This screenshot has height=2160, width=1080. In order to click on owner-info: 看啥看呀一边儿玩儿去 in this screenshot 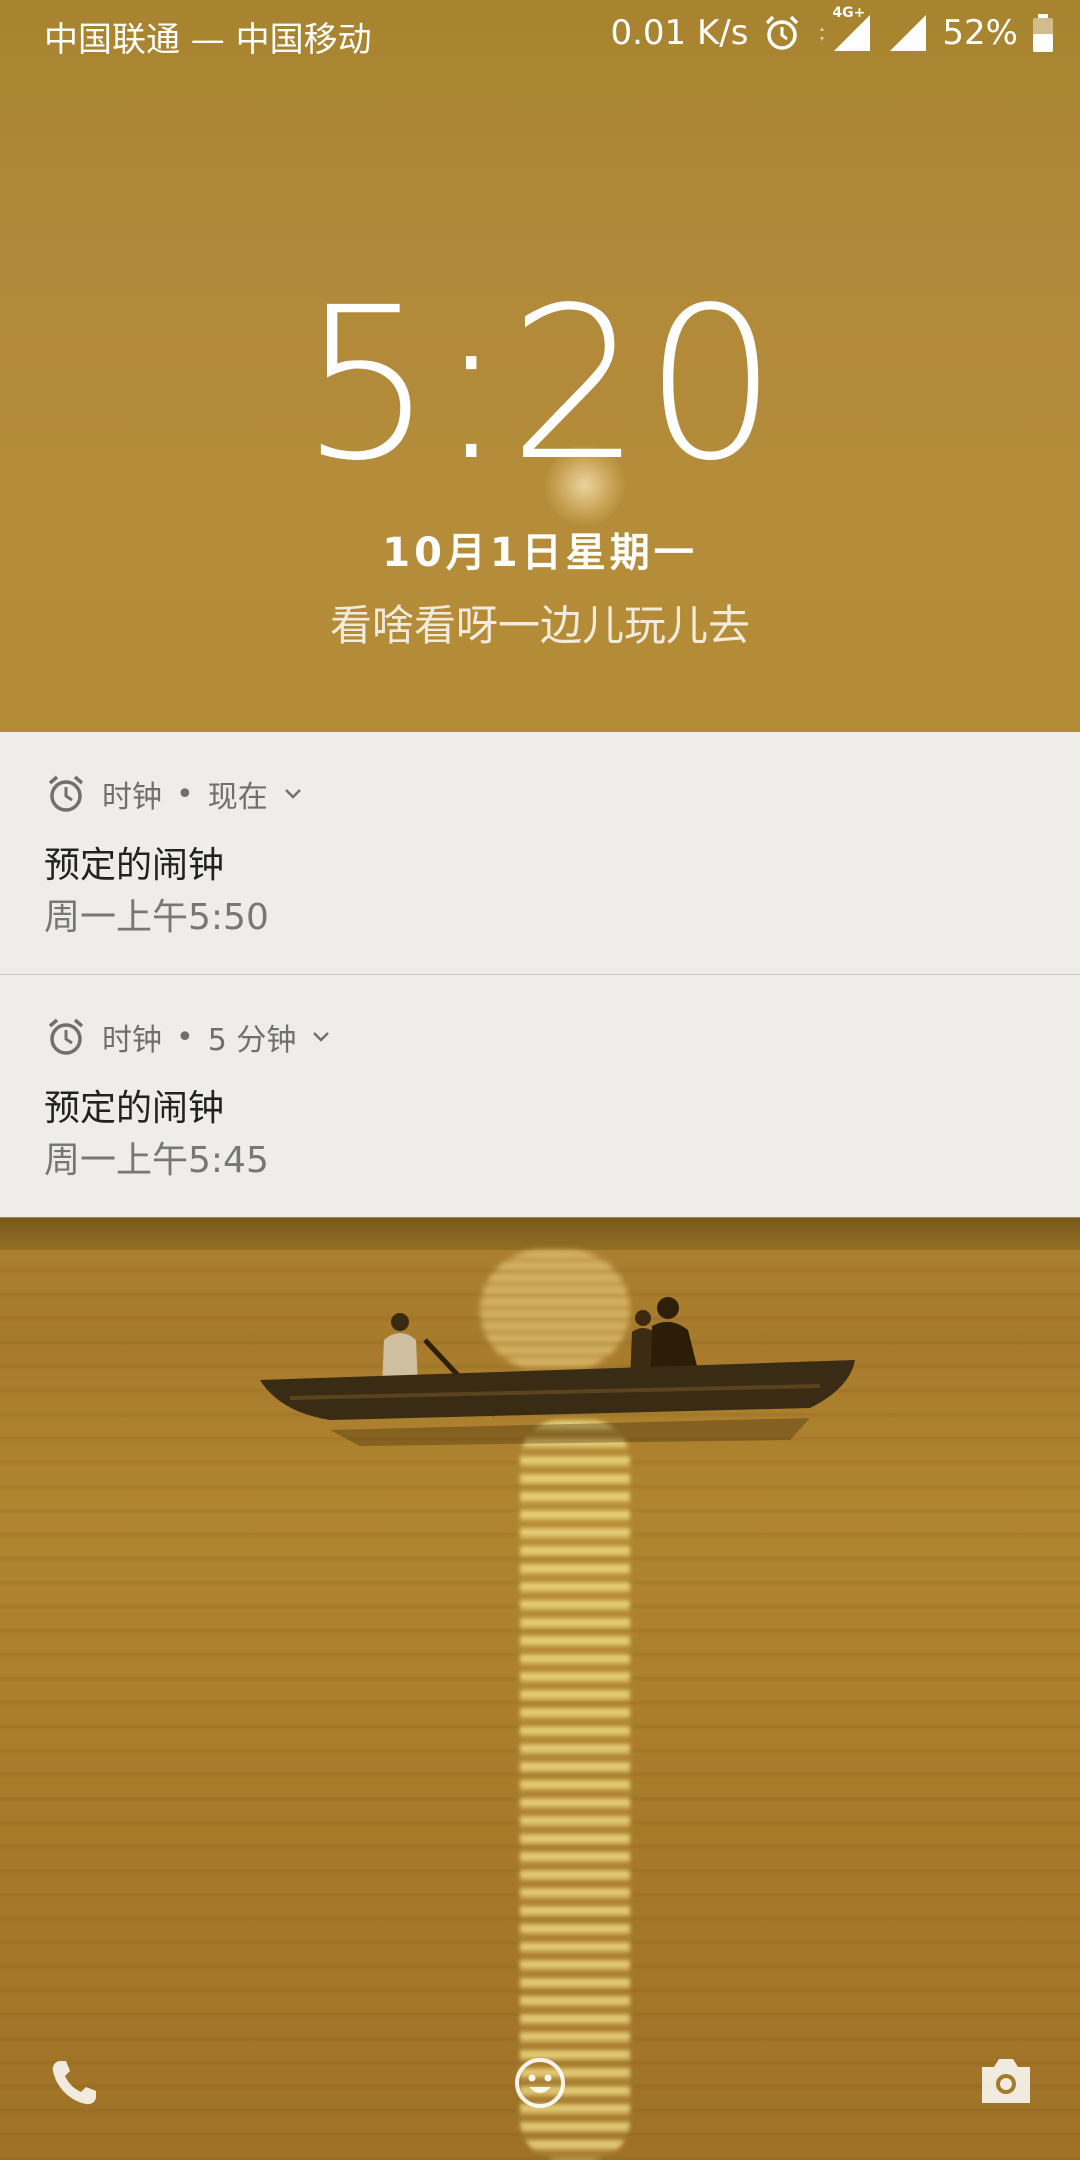, I will do `click(539, 625)`.